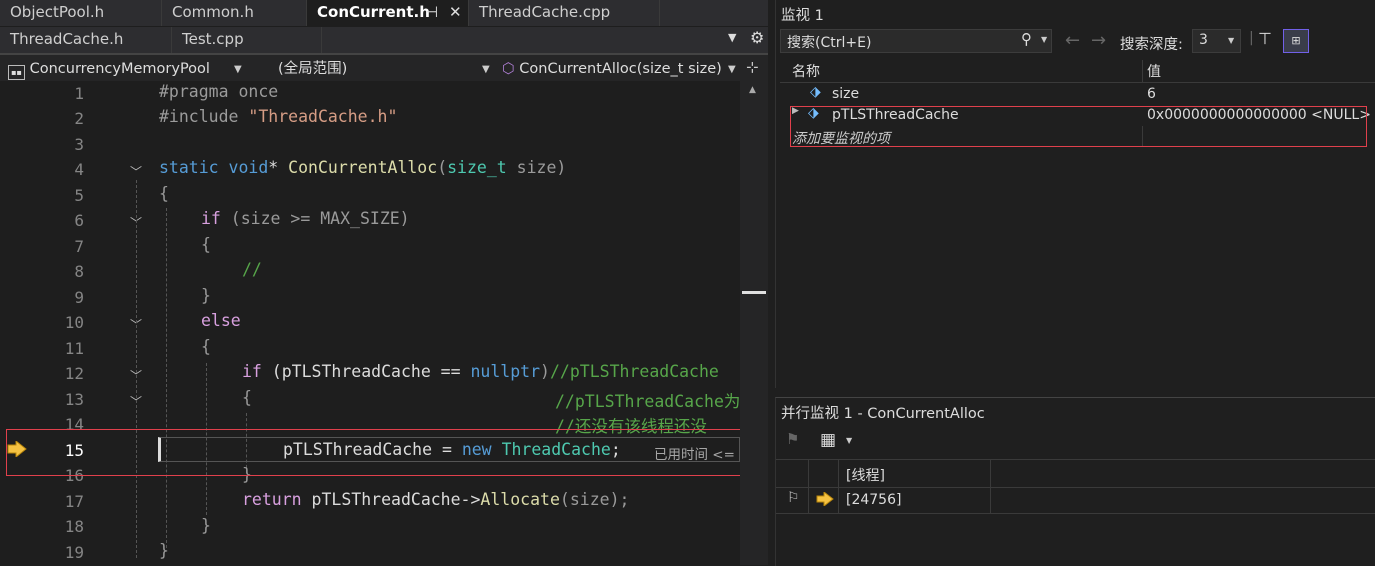 The height and width of the screenshot is (566, 1375). Describe the element at coordinates (752, 90) in the screenshot. I see `scroll-up-icon: ▲` at that location.